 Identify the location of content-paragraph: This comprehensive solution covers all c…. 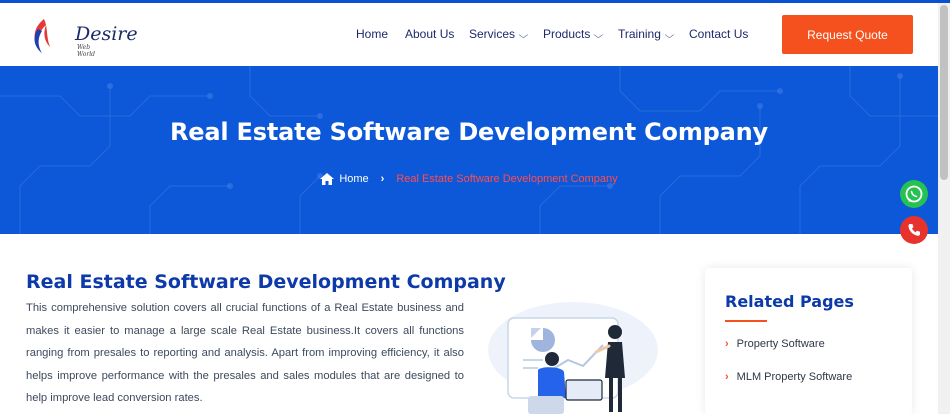
(245, 353).